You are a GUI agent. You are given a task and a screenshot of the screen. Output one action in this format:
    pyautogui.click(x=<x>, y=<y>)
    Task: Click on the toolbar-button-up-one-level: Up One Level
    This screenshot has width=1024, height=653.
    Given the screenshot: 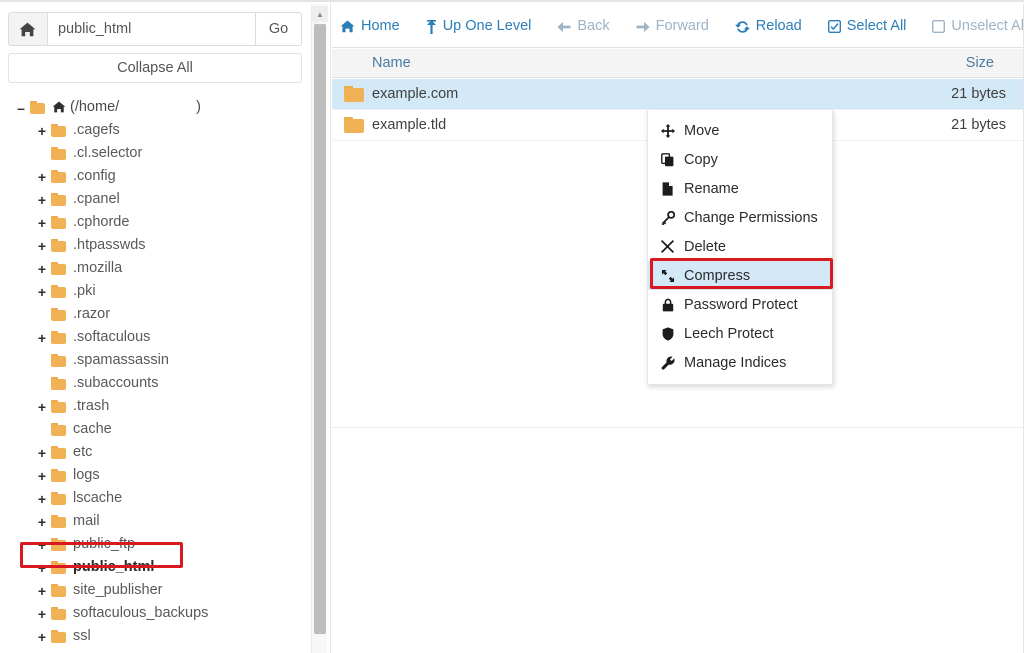 What is the action you would take?
    pyautogui.click(x=478, y=26)
    